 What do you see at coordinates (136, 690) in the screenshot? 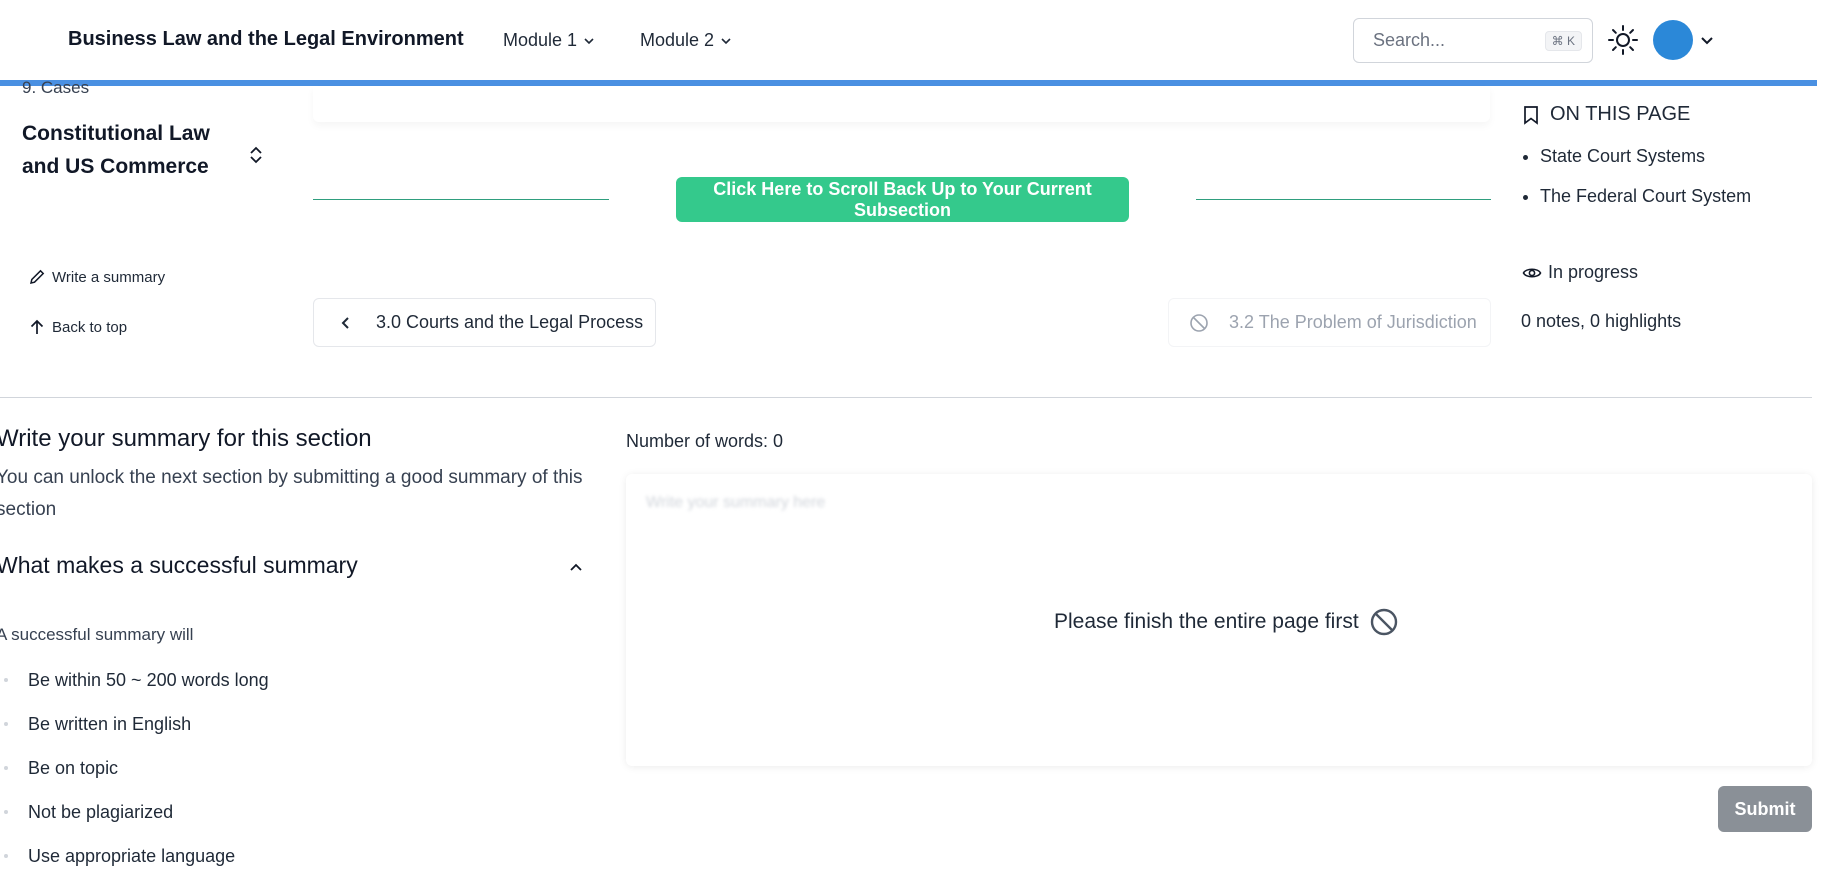
I see `list-item: Be within 50 ~ 200 words long` at bounding box center [136, 690].